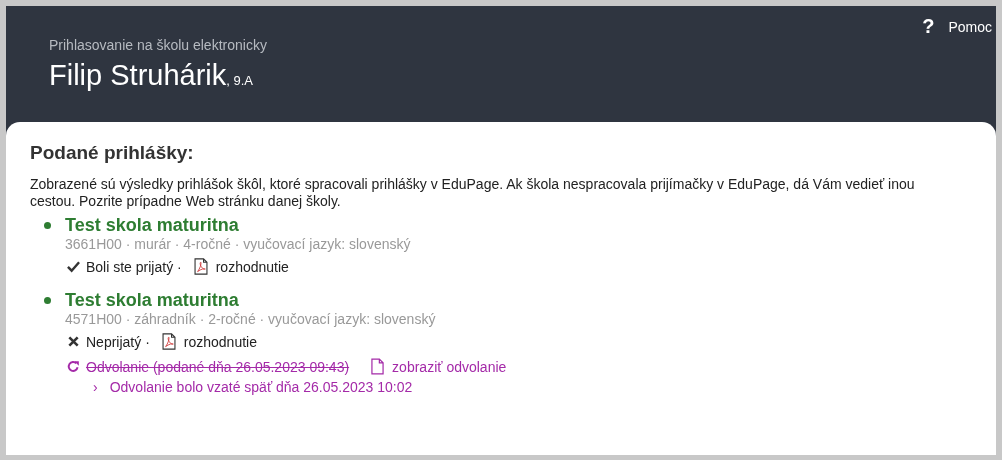 This screenshot has height=460, width=1002. Describe the element at coordinates (970, 26) in the screenshot. I see `help-link: Pomoc` at that location.